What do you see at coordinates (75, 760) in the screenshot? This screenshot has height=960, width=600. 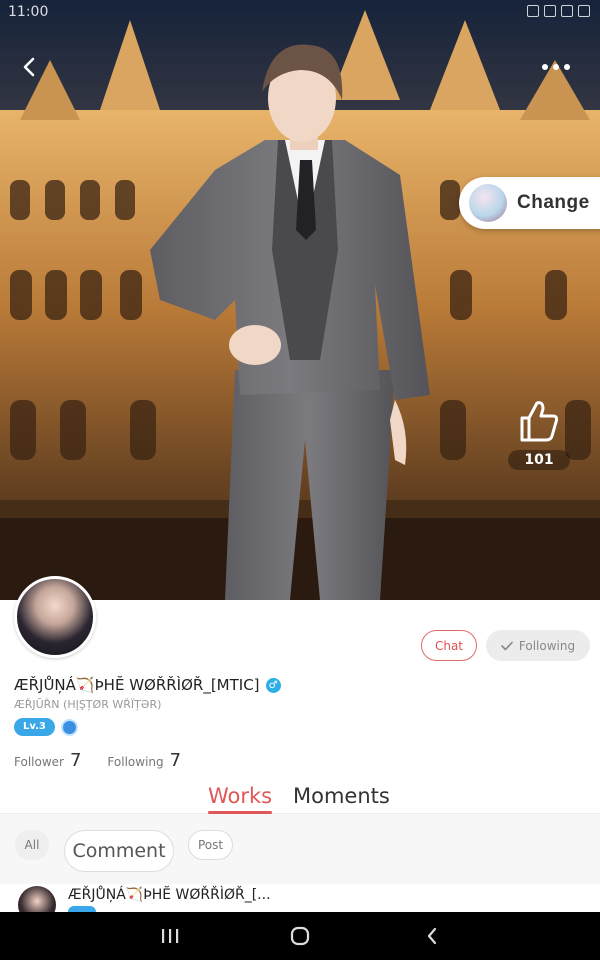 I see `follower-count: 7` at bounding box center [75, 760].